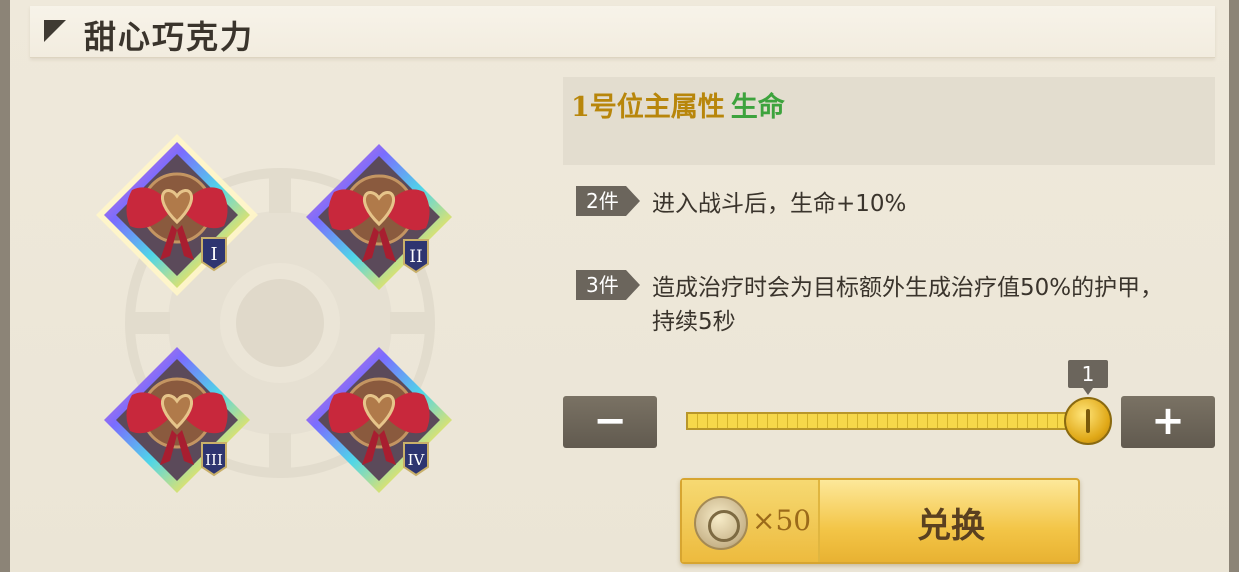  What do you see at coordinates (751, 521) in the screenshot?
I see `cost-area: ×50` at bounding box center [751, 521].